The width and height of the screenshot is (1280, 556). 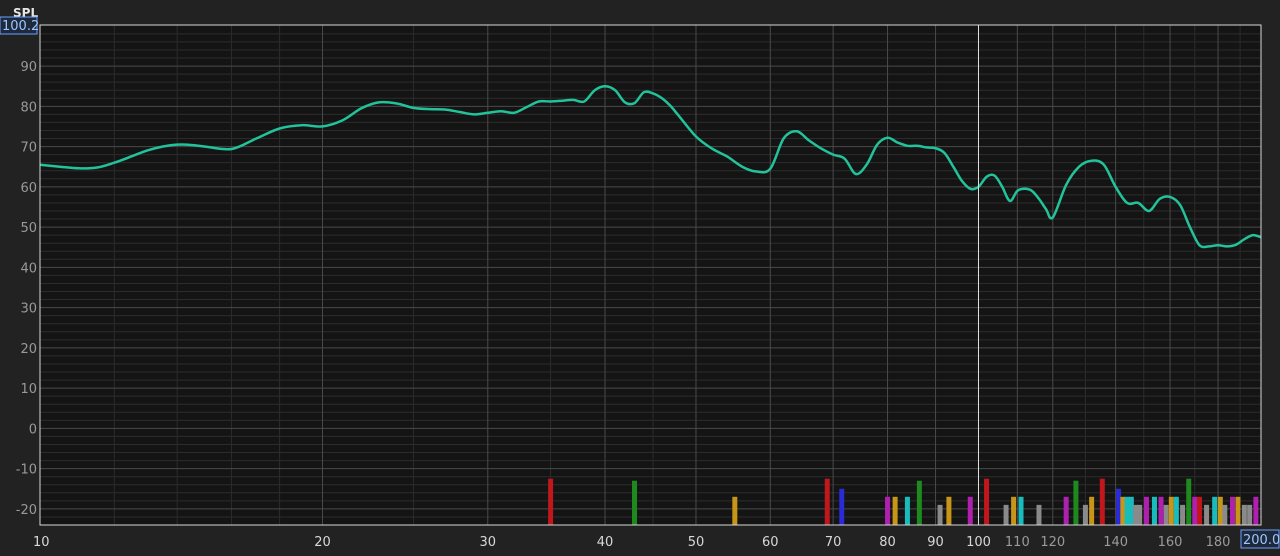 What do you see at coordinates (26, 289) in the screenshot?
I see `y-axis-ticks: 90 80 70 60 50 40 30 20 10 0 -10 -20` at bounding box center [26, 289].